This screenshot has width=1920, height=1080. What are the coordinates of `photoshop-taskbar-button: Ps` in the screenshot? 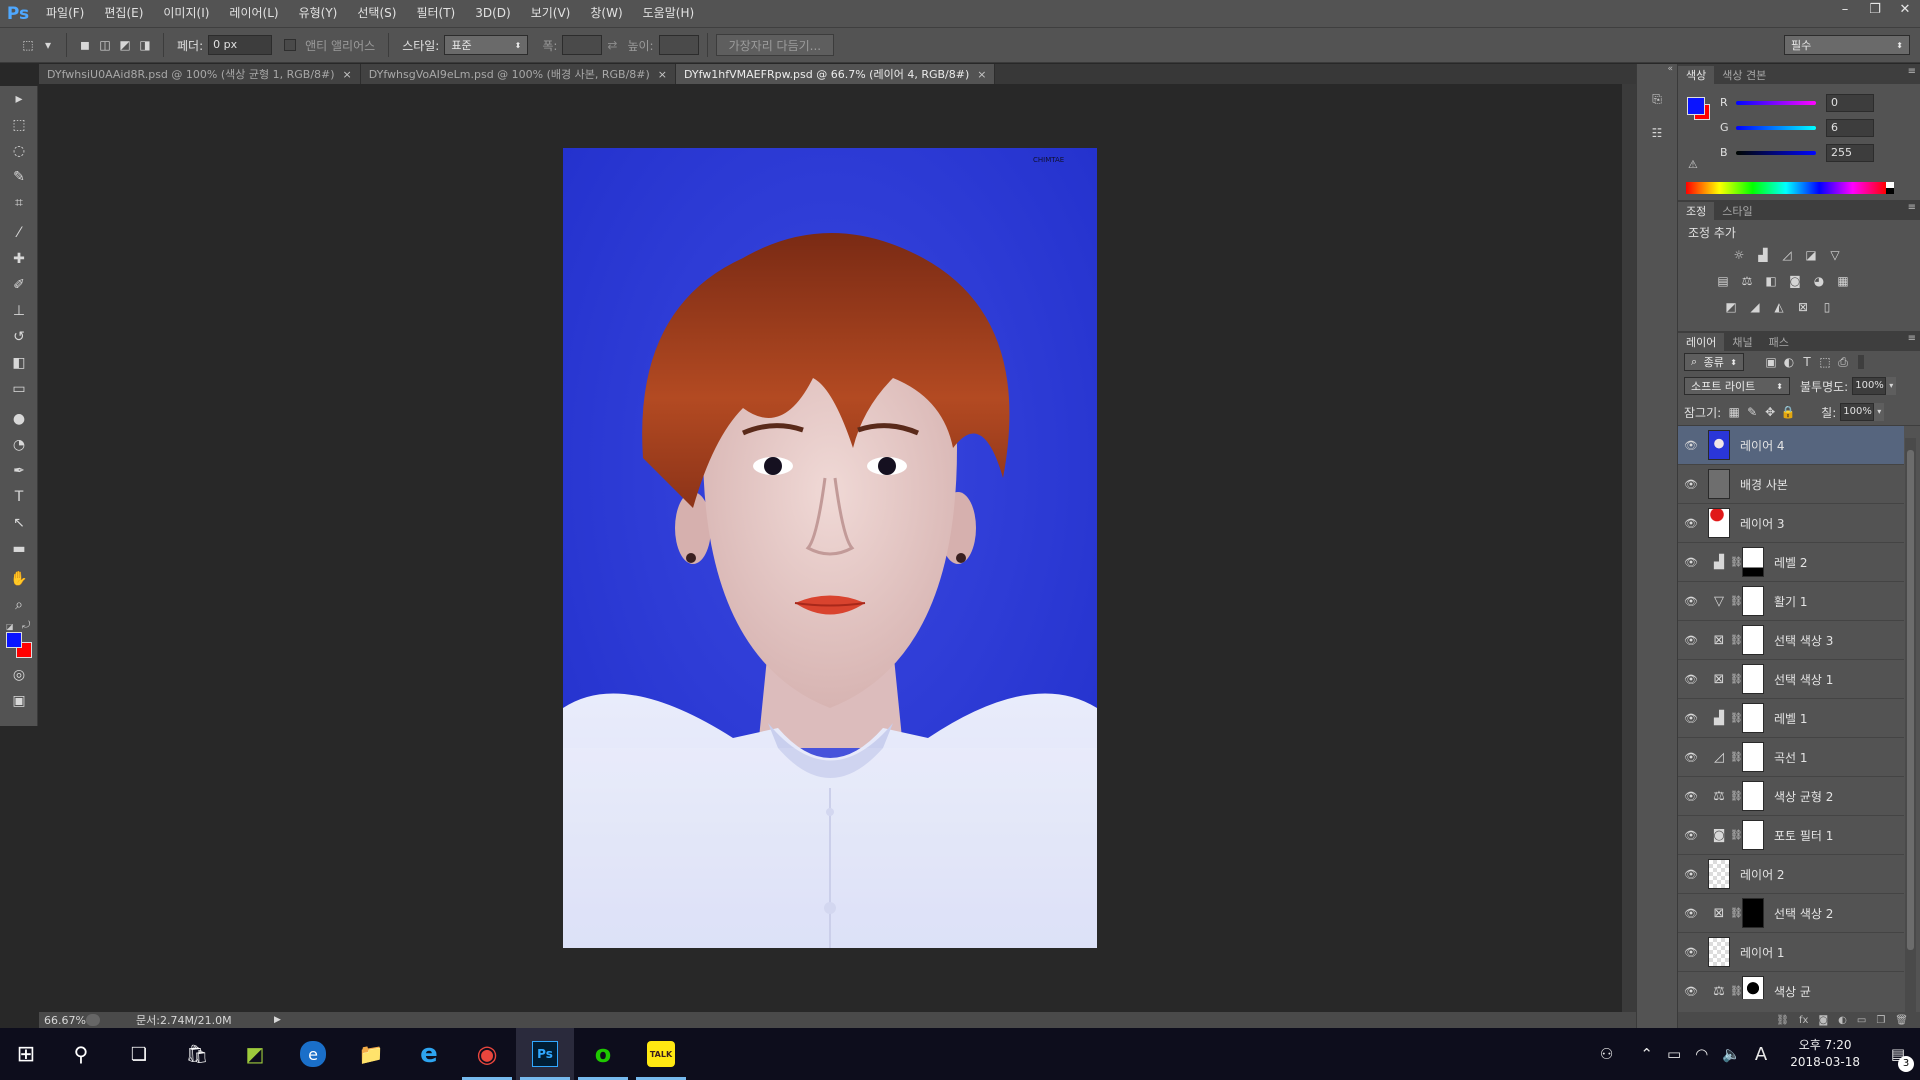 It's located at (545, 1054).